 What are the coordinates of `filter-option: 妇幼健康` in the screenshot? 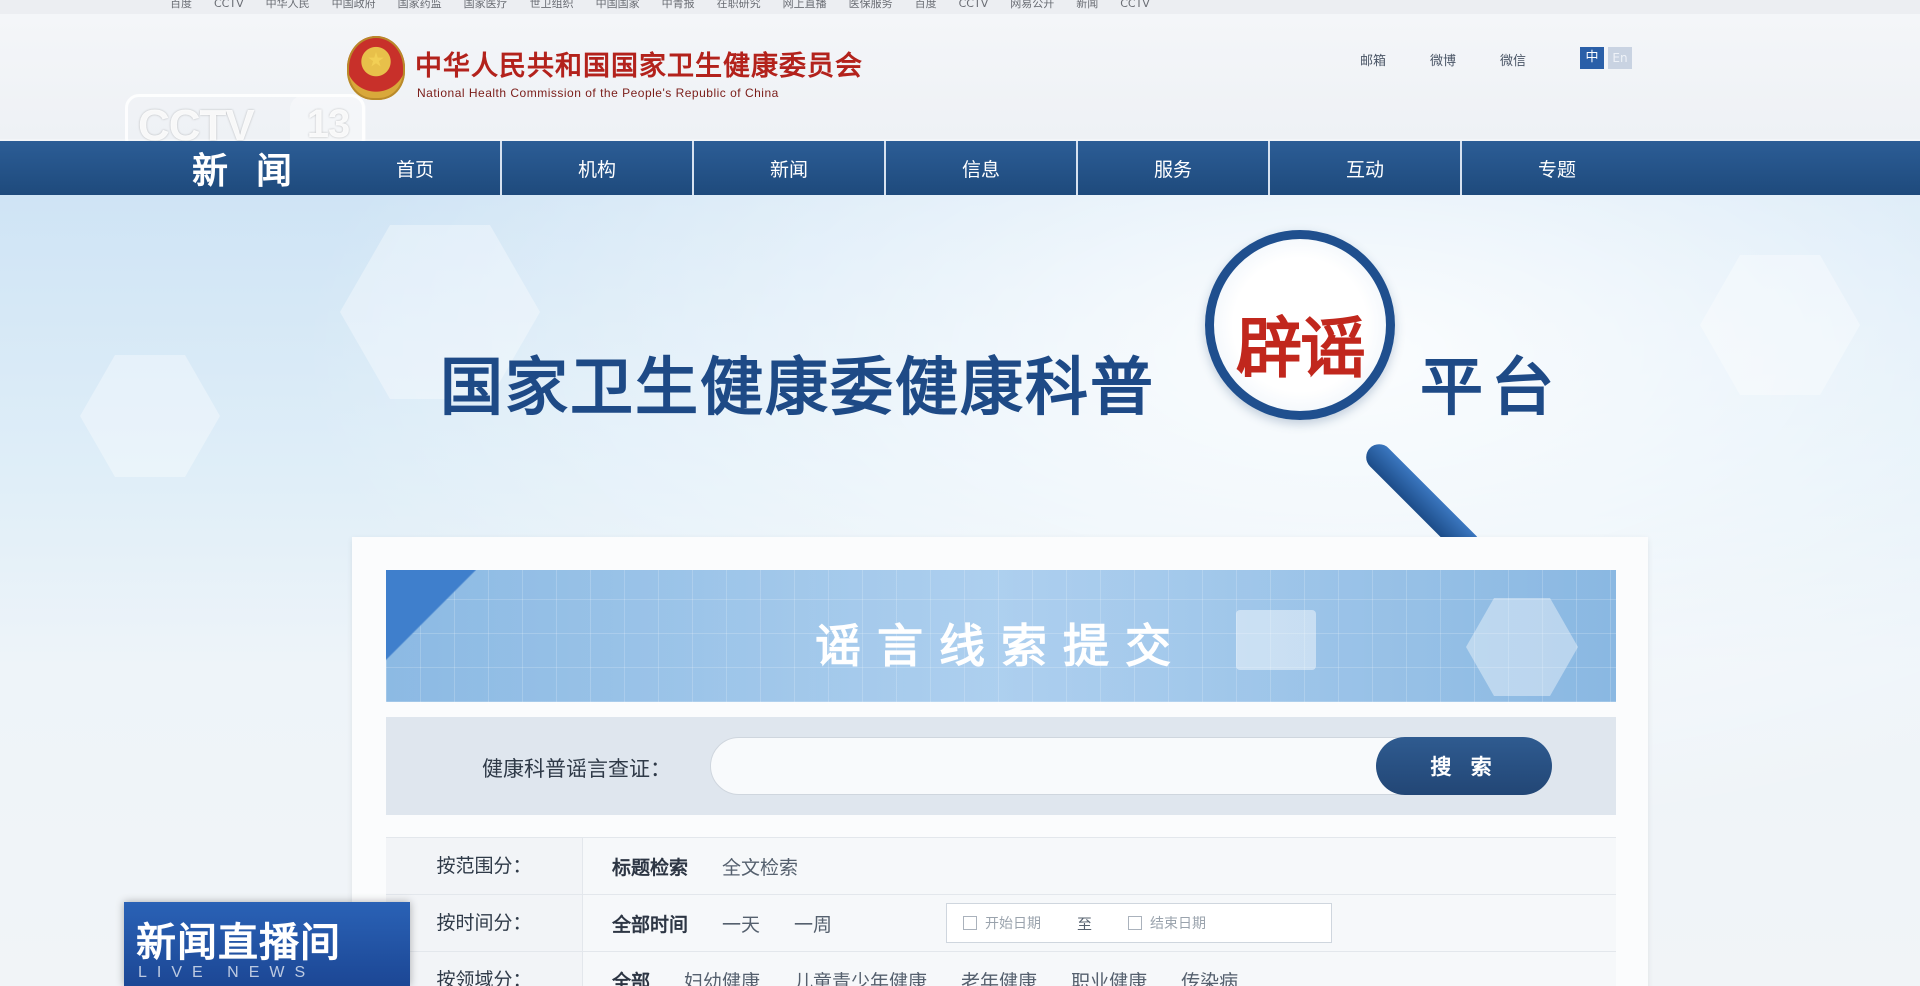 It's located at (722, 976).